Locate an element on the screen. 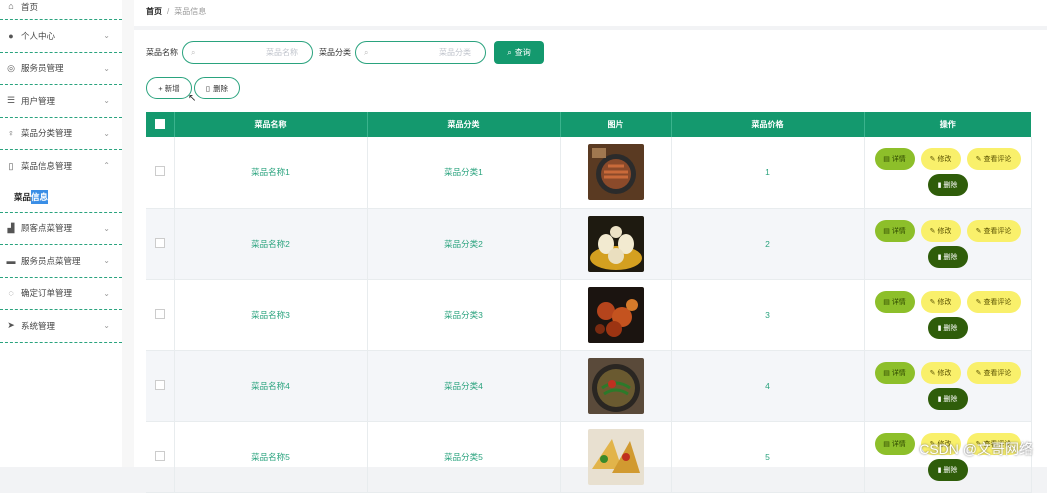 This screenshot has width=1047, height=493. watermark: CSDN @文哥网络 is located at coordinates (976, 449).